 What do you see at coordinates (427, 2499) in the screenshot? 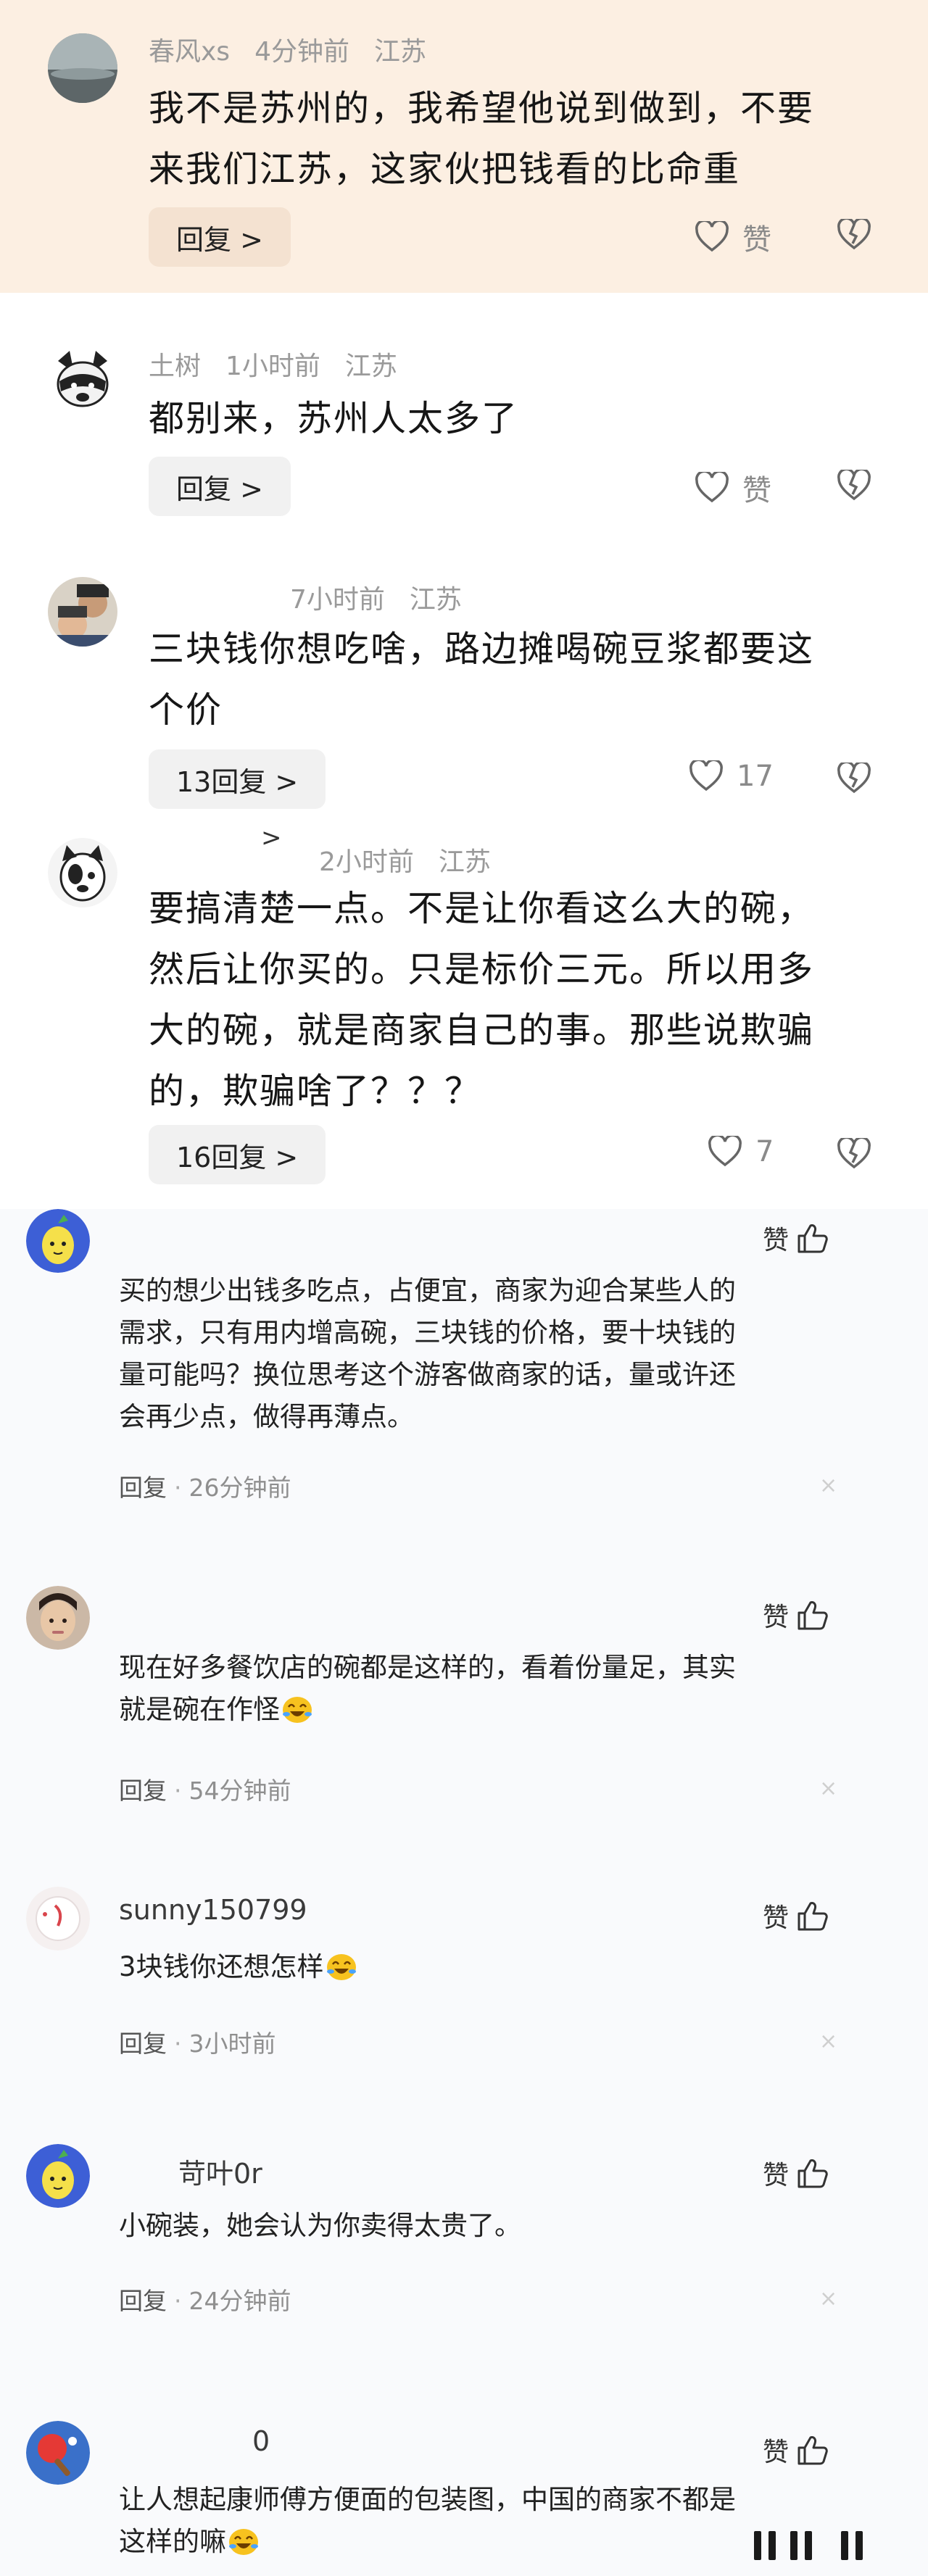
I see `comment-text-line: 让人想起康师傅方便面的包装图，中国的商家不都是` at bounding box center [427, 2499].